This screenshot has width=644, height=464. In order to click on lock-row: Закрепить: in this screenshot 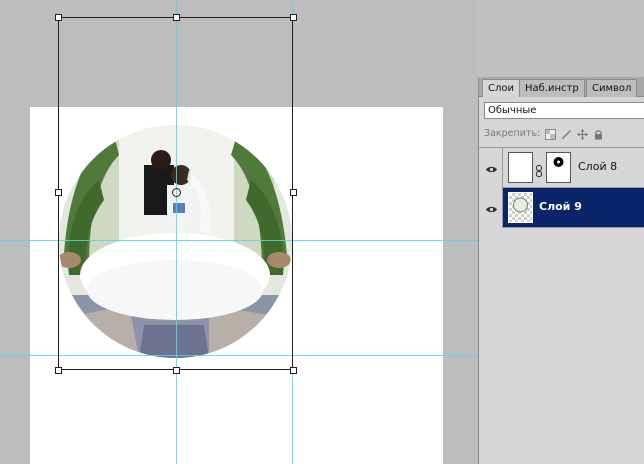, I will do `click(544, 134)`.